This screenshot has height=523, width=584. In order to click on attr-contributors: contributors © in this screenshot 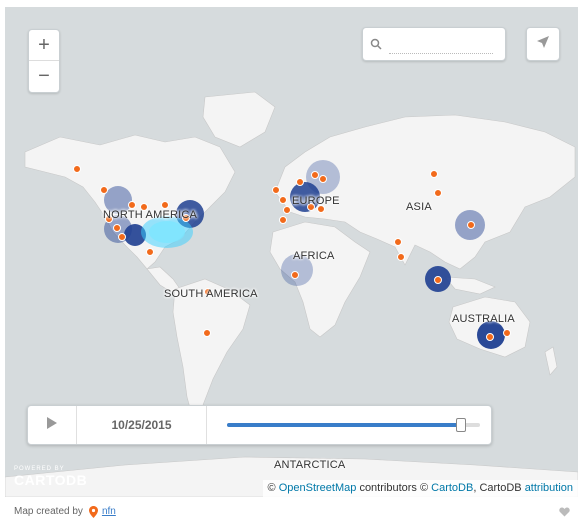, I will do `click(394, 488)`.